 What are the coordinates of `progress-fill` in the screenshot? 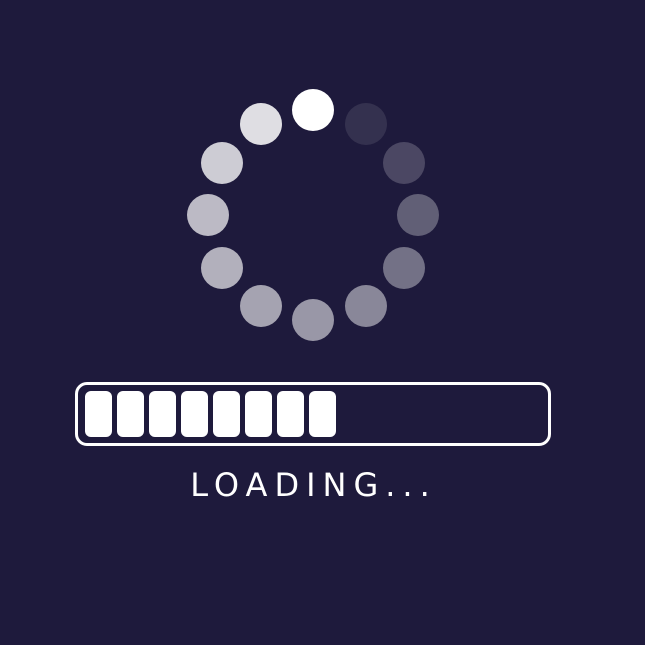 It's located at (210, 414).